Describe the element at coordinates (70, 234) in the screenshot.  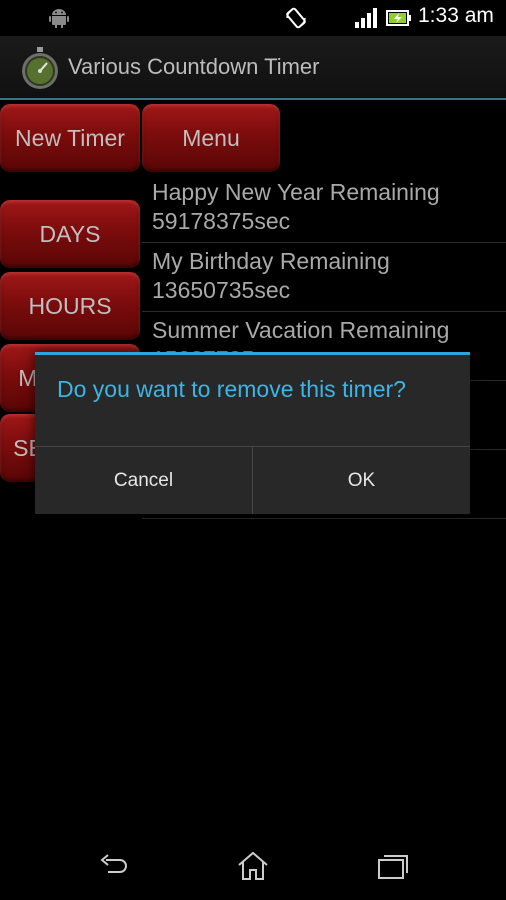
I see `days-button: DAYS` at that location.